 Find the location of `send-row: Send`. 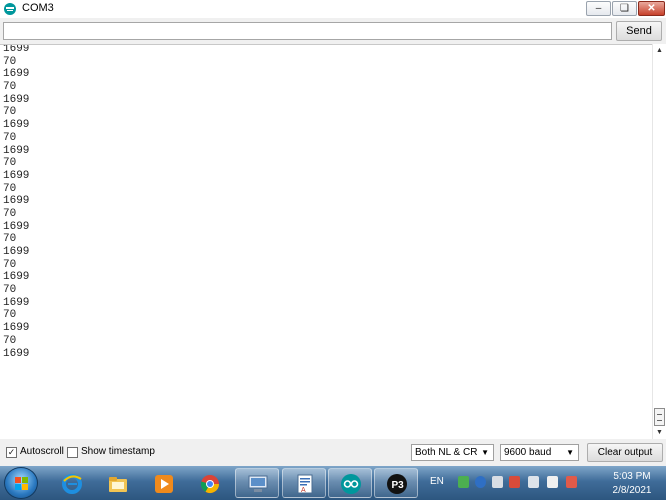

send-row: Send is located at coordinates (333, 31).